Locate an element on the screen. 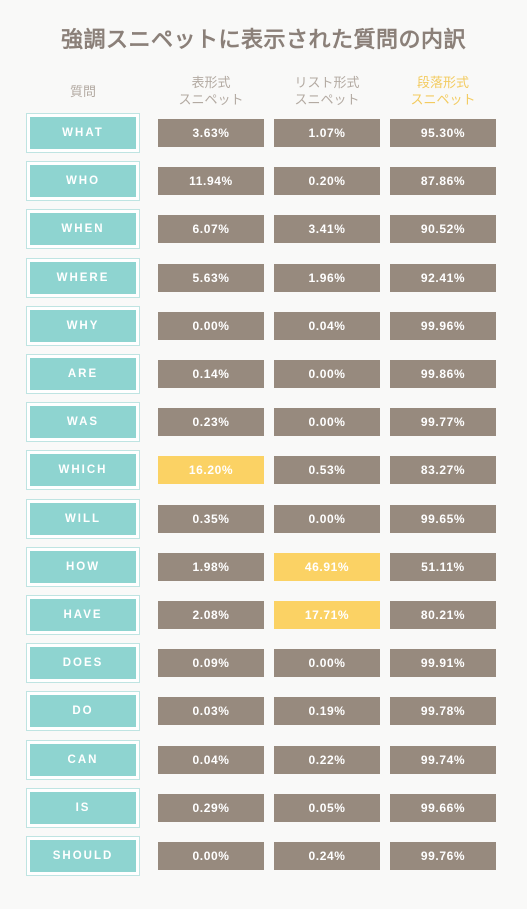 This screenshot has width=527, height=909. value-bar-list-snippet: 0.20% is located at coordinates (327, 181).